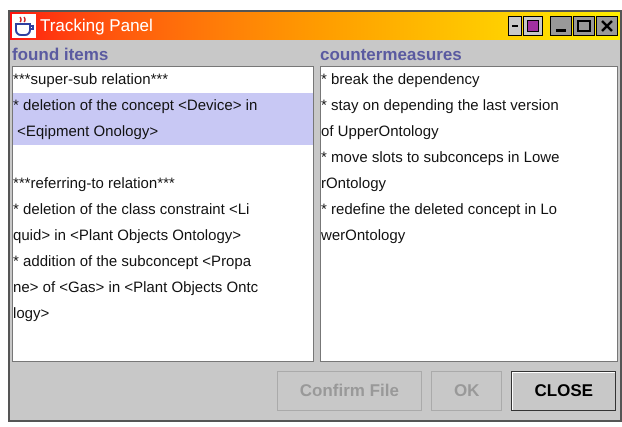 This screenshot has height=427, width=622. Describe the element at coordinates (163, 223) in the screenshot. I see `list-item: * deletion of the class constraint <Li quid> in <Plant Objects Ontology>` at that location.